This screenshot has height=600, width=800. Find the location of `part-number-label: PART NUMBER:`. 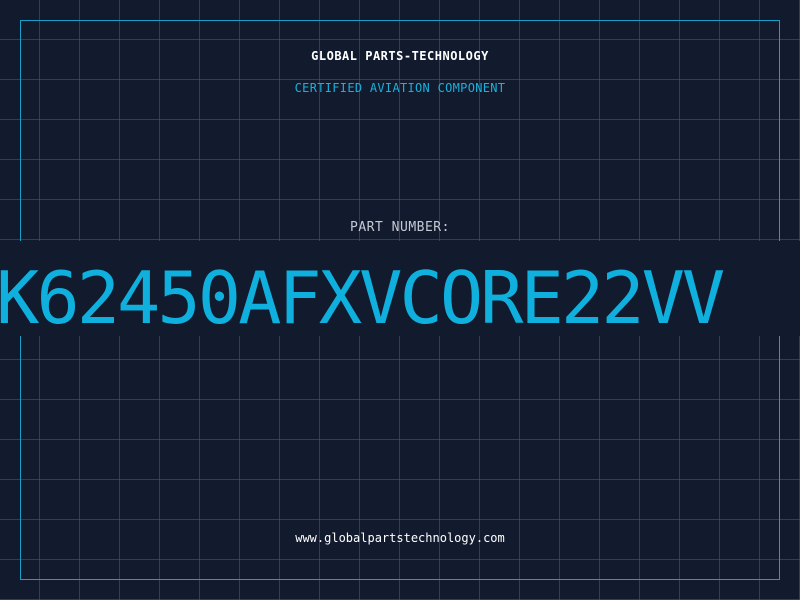

part-number-label: PART NUMBER: is located at coordinates (400, 227).